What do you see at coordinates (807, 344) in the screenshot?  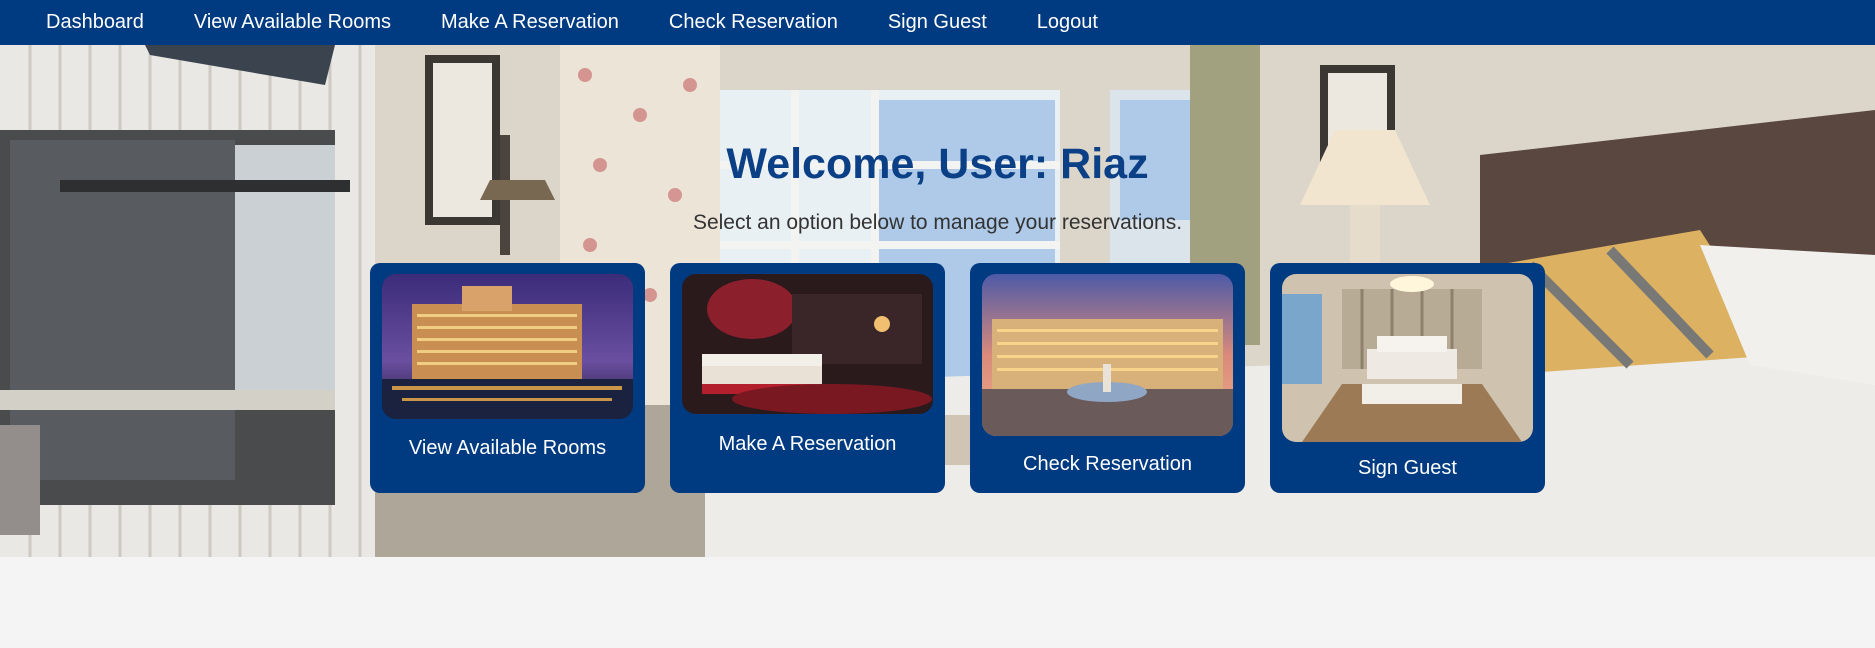 I see `red-bedroom-image` at bounding box center [807, 344].